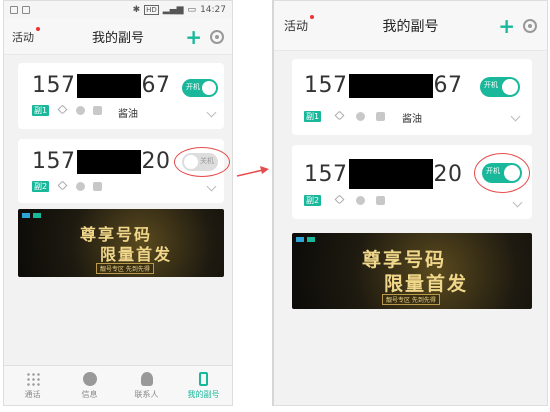  Describe the element at coordinates (203, 394) in the screenshot. I see `tab-label: 我的副号` at that location.